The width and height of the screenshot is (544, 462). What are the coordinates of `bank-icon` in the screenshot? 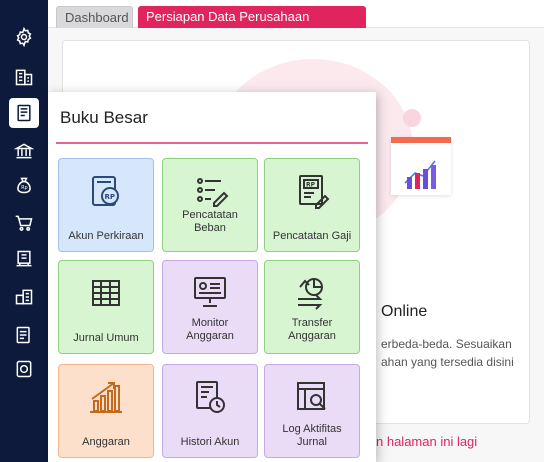 It's located at (24, 151).